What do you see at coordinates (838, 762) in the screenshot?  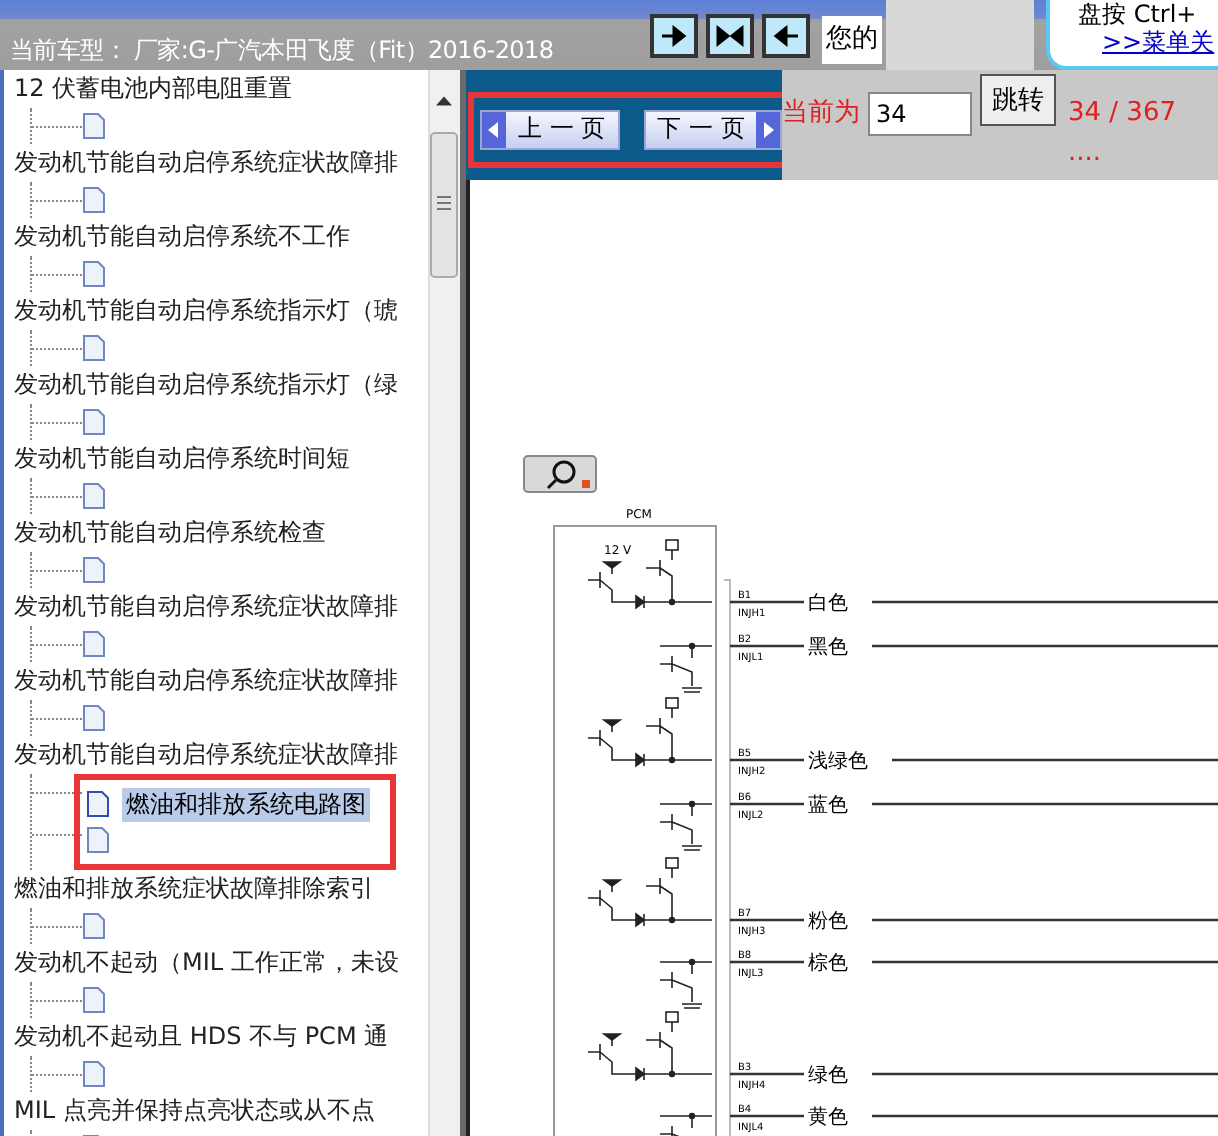 I see `wire-color-label: 浅绿色` at bounding box center [838, 762].